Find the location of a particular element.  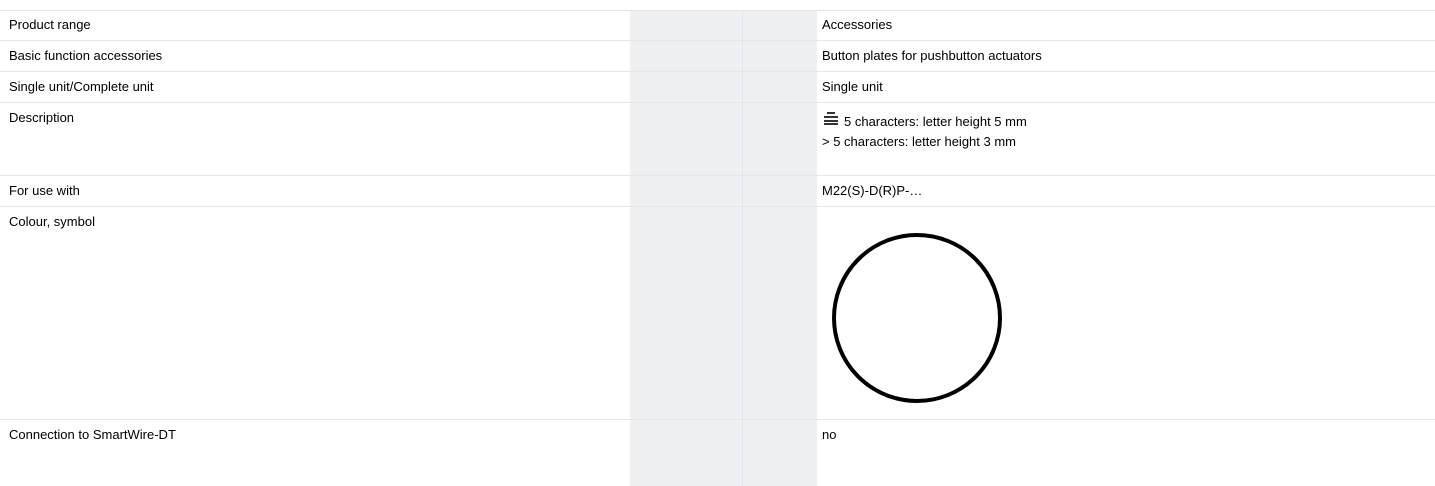

label-plate-icon is located at coordinates (831, 118).